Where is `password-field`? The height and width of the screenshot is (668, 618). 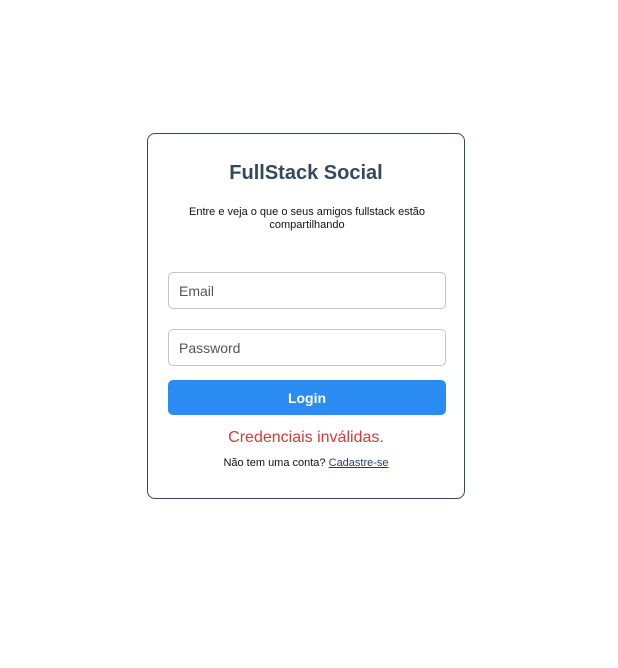
password-field is located at coordinates (307, 347).